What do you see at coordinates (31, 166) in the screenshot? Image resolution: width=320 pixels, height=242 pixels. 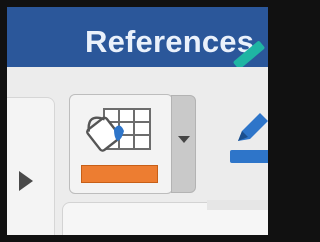 I see `previous-group-panel` at bounding box center [31, 166].